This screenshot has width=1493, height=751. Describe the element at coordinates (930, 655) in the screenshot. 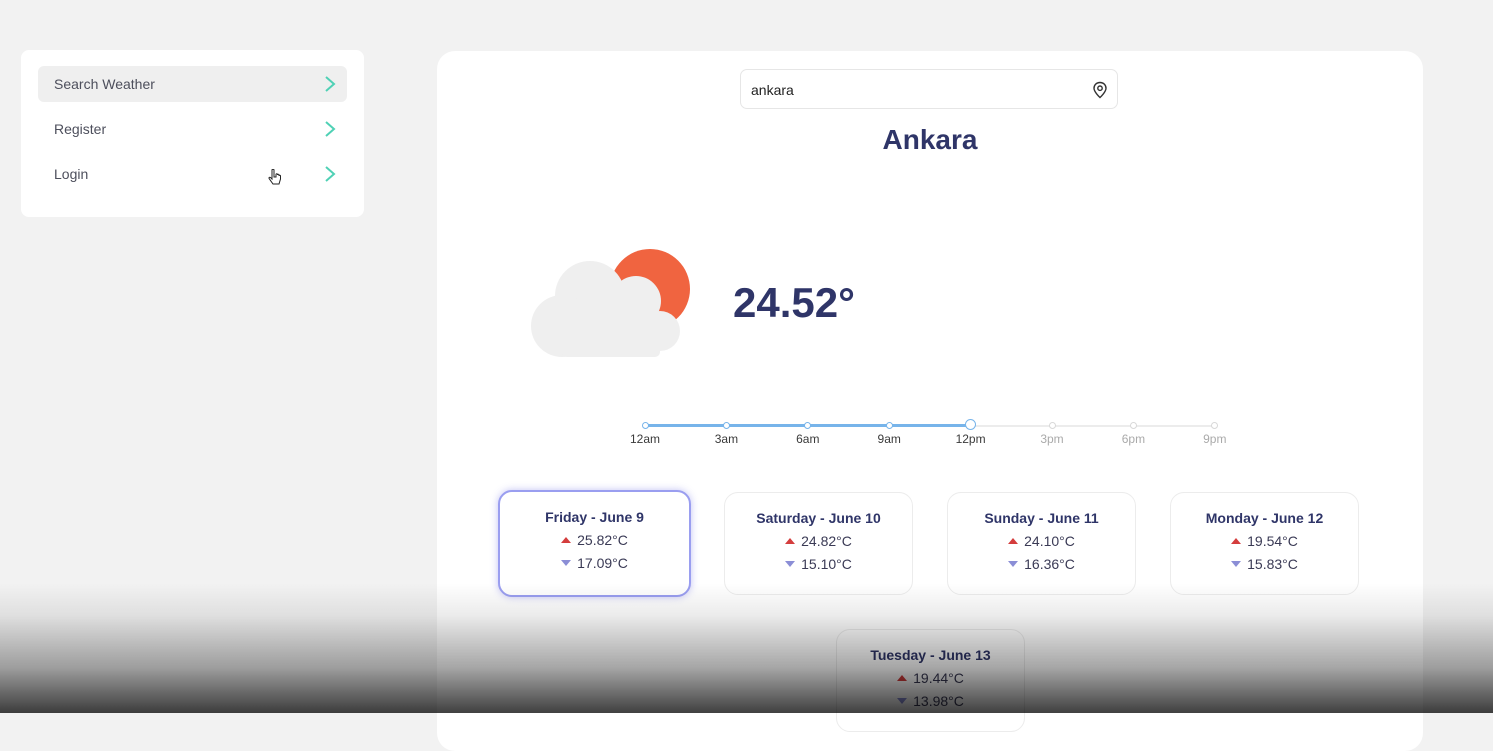

I see `day-name: Tuesday - June 13` at that location.